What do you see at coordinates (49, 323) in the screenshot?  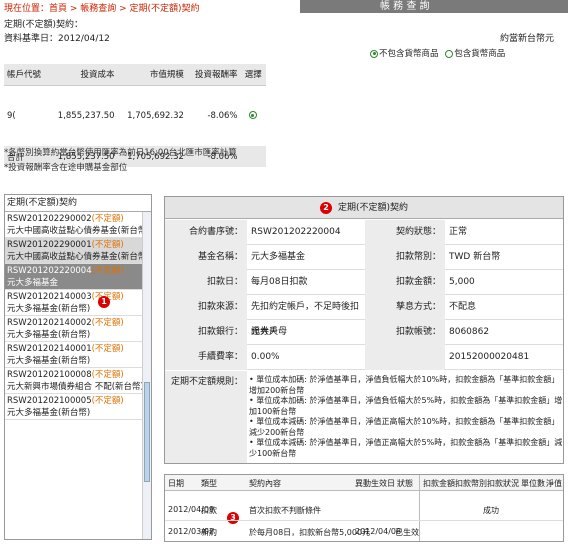 I see `contract-id: RSW201202140002` at bounding box center [49, 323].